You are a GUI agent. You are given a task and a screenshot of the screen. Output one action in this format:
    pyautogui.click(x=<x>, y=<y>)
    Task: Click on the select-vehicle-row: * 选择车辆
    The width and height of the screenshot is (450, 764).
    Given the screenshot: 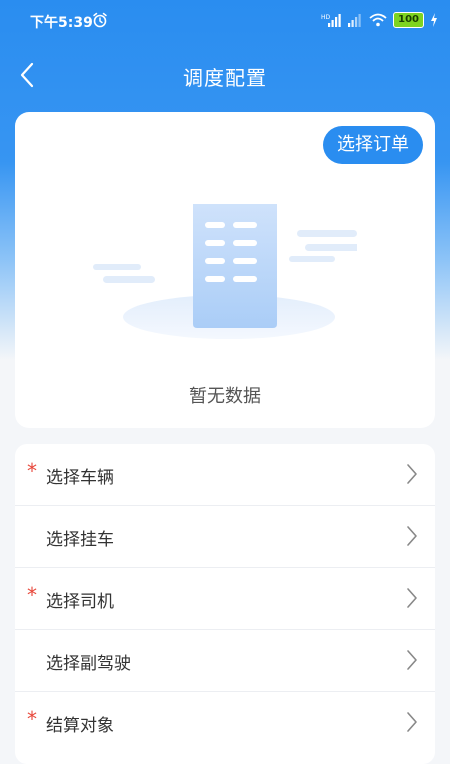 What is the action you would take?
    pyautogui.click(x=225, y=475)
    